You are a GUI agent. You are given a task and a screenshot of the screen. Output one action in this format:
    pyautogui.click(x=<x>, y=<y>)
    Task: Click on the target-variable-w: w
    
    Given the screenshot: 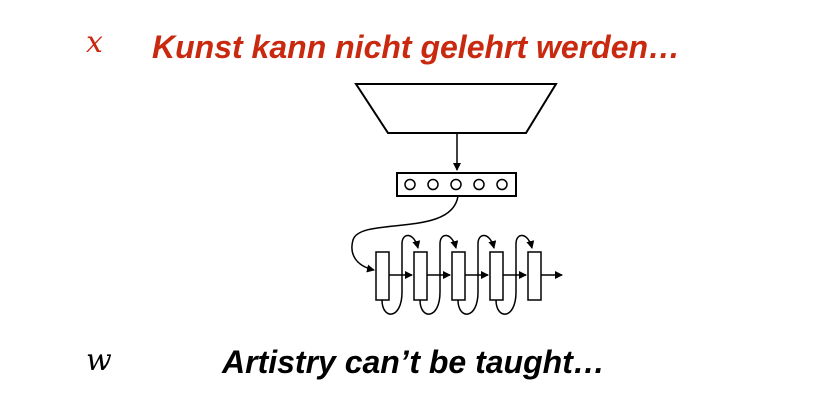 What is the action you would take?
    pyautogui.click(x=99, y=360)
    